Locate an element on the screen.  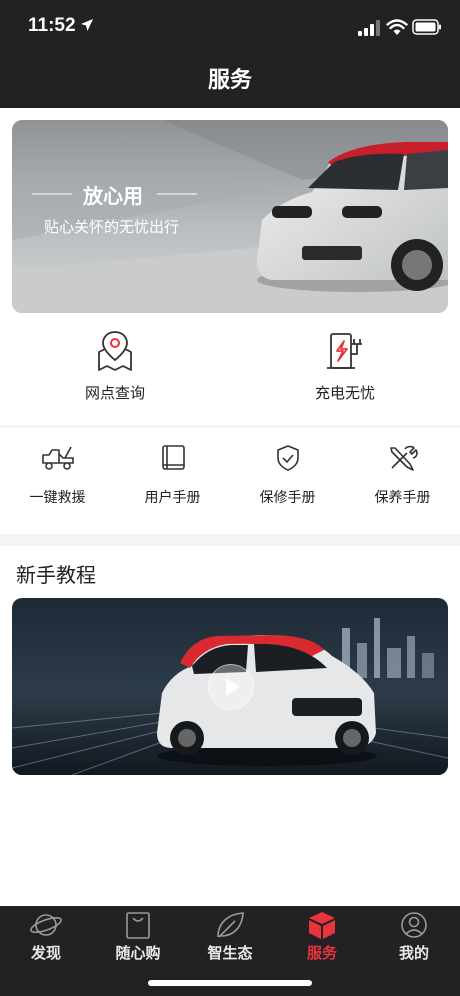
divider is located at coordinates (230, 426).